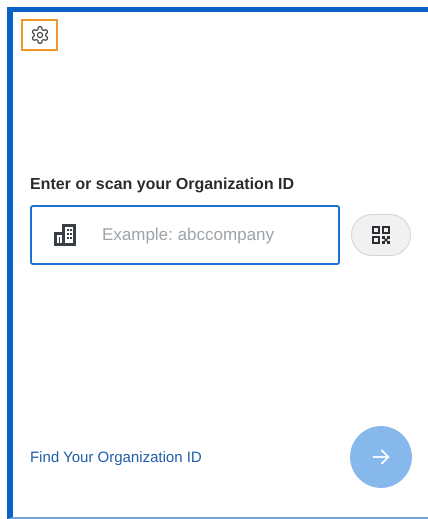 This screenshot has width=428, height=519. What do you see at coordinates (116, 457) in the screenshot?
I see `find-organization-id-link: Find Your Organization ID` at bounding box center [116, 457].